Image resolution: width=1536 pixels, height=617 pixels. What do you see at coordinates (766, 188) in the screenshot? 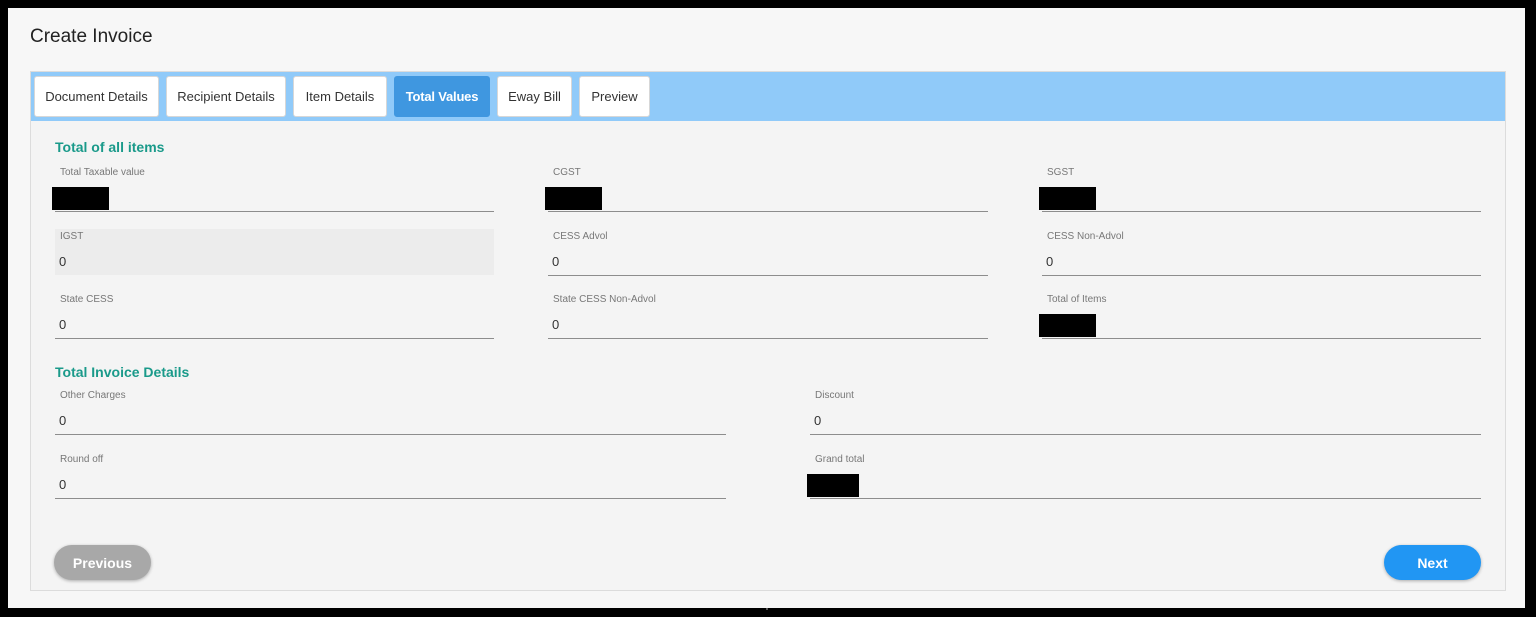
I see `cgst-field: CGST` at bounding box center [766, 188].